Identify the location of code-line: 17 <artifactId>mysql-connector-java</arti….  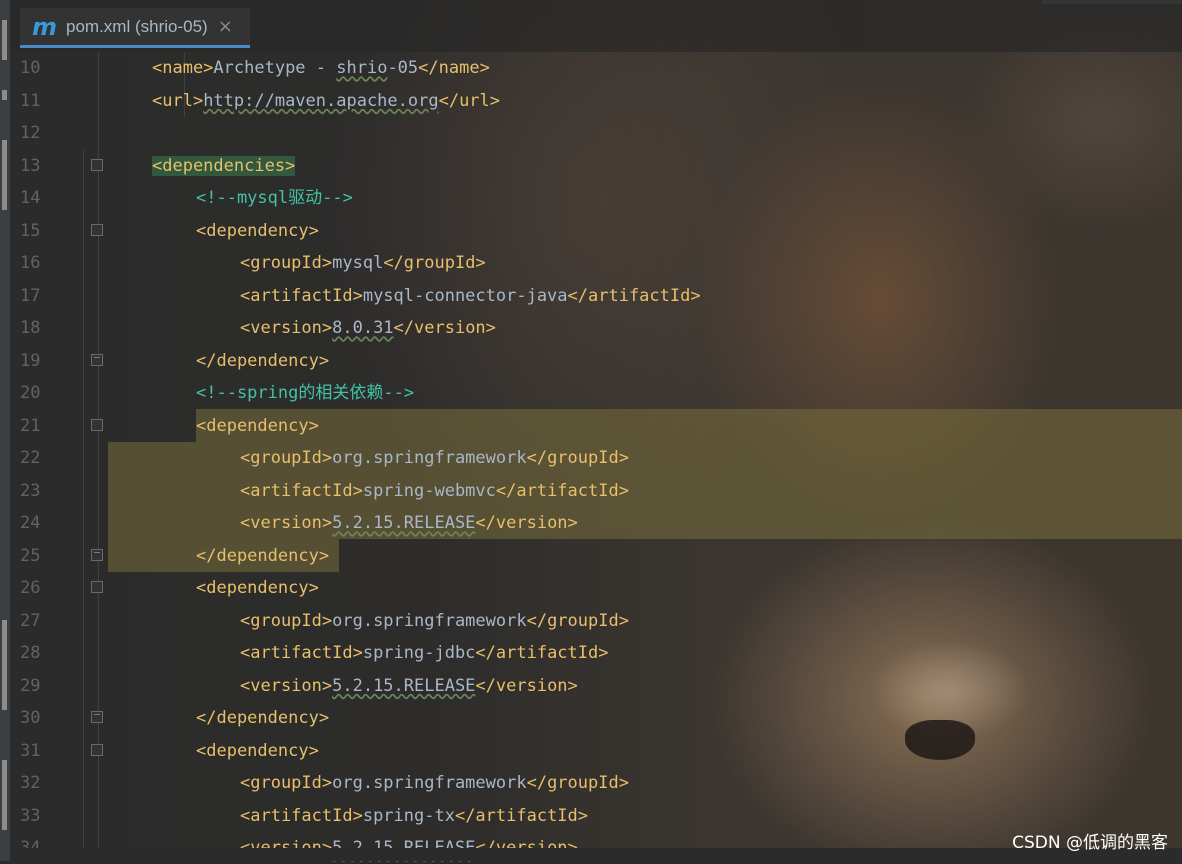
(596, 296).